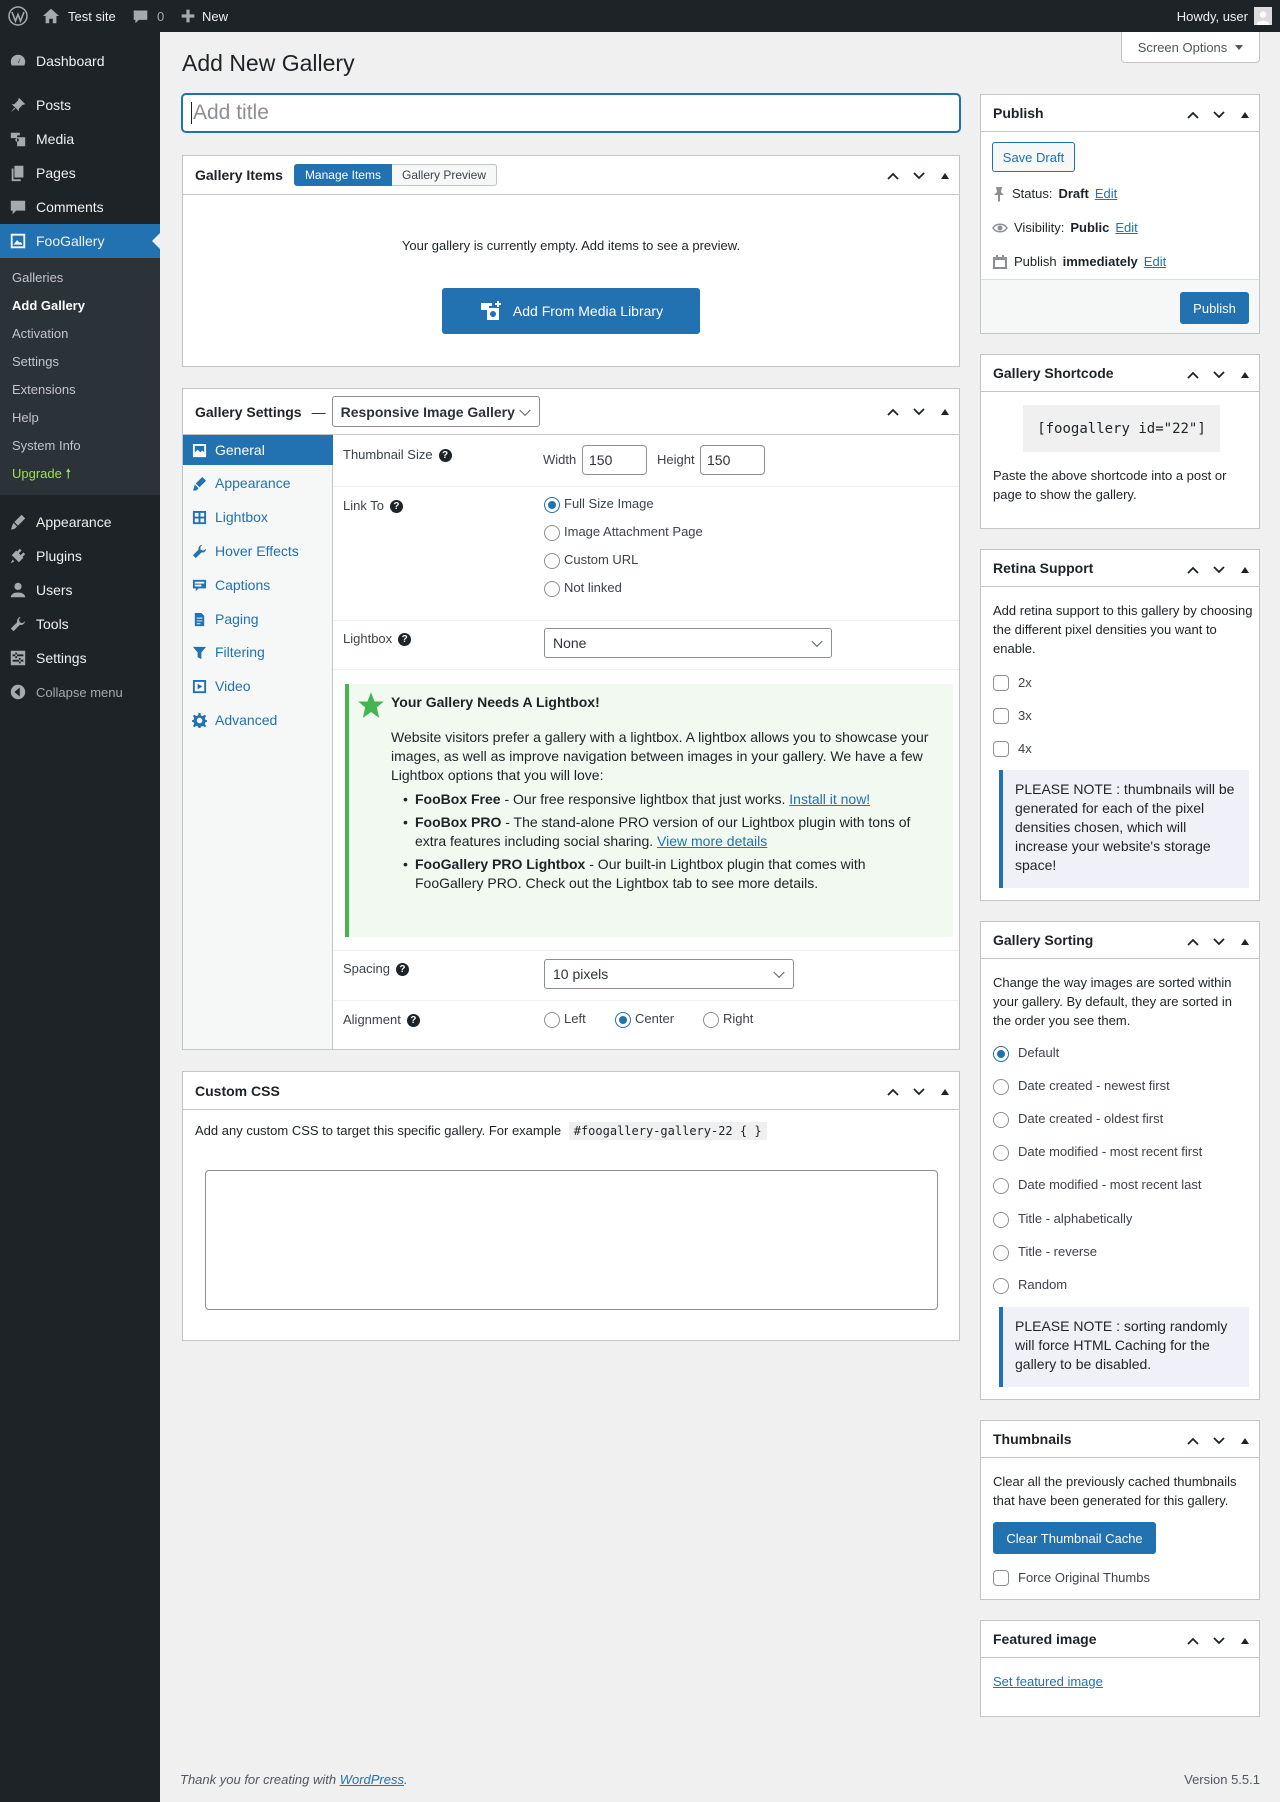 The height and width of the screenshot is (1802, 1280). Describe the element at coordinates (552, 1020) in the screenshot. I see `align-left-radio` at that location.